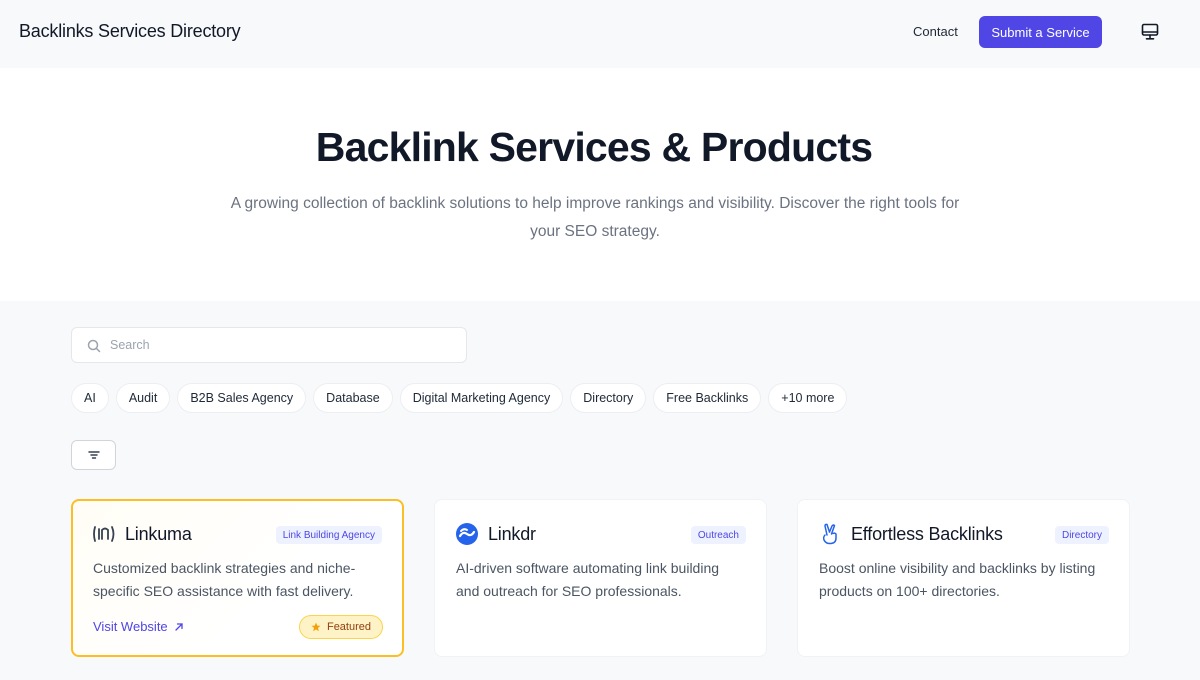 This screenshot has height=680, width=1200. I want to click on linkdr-logo-icon, so click(467, 534).